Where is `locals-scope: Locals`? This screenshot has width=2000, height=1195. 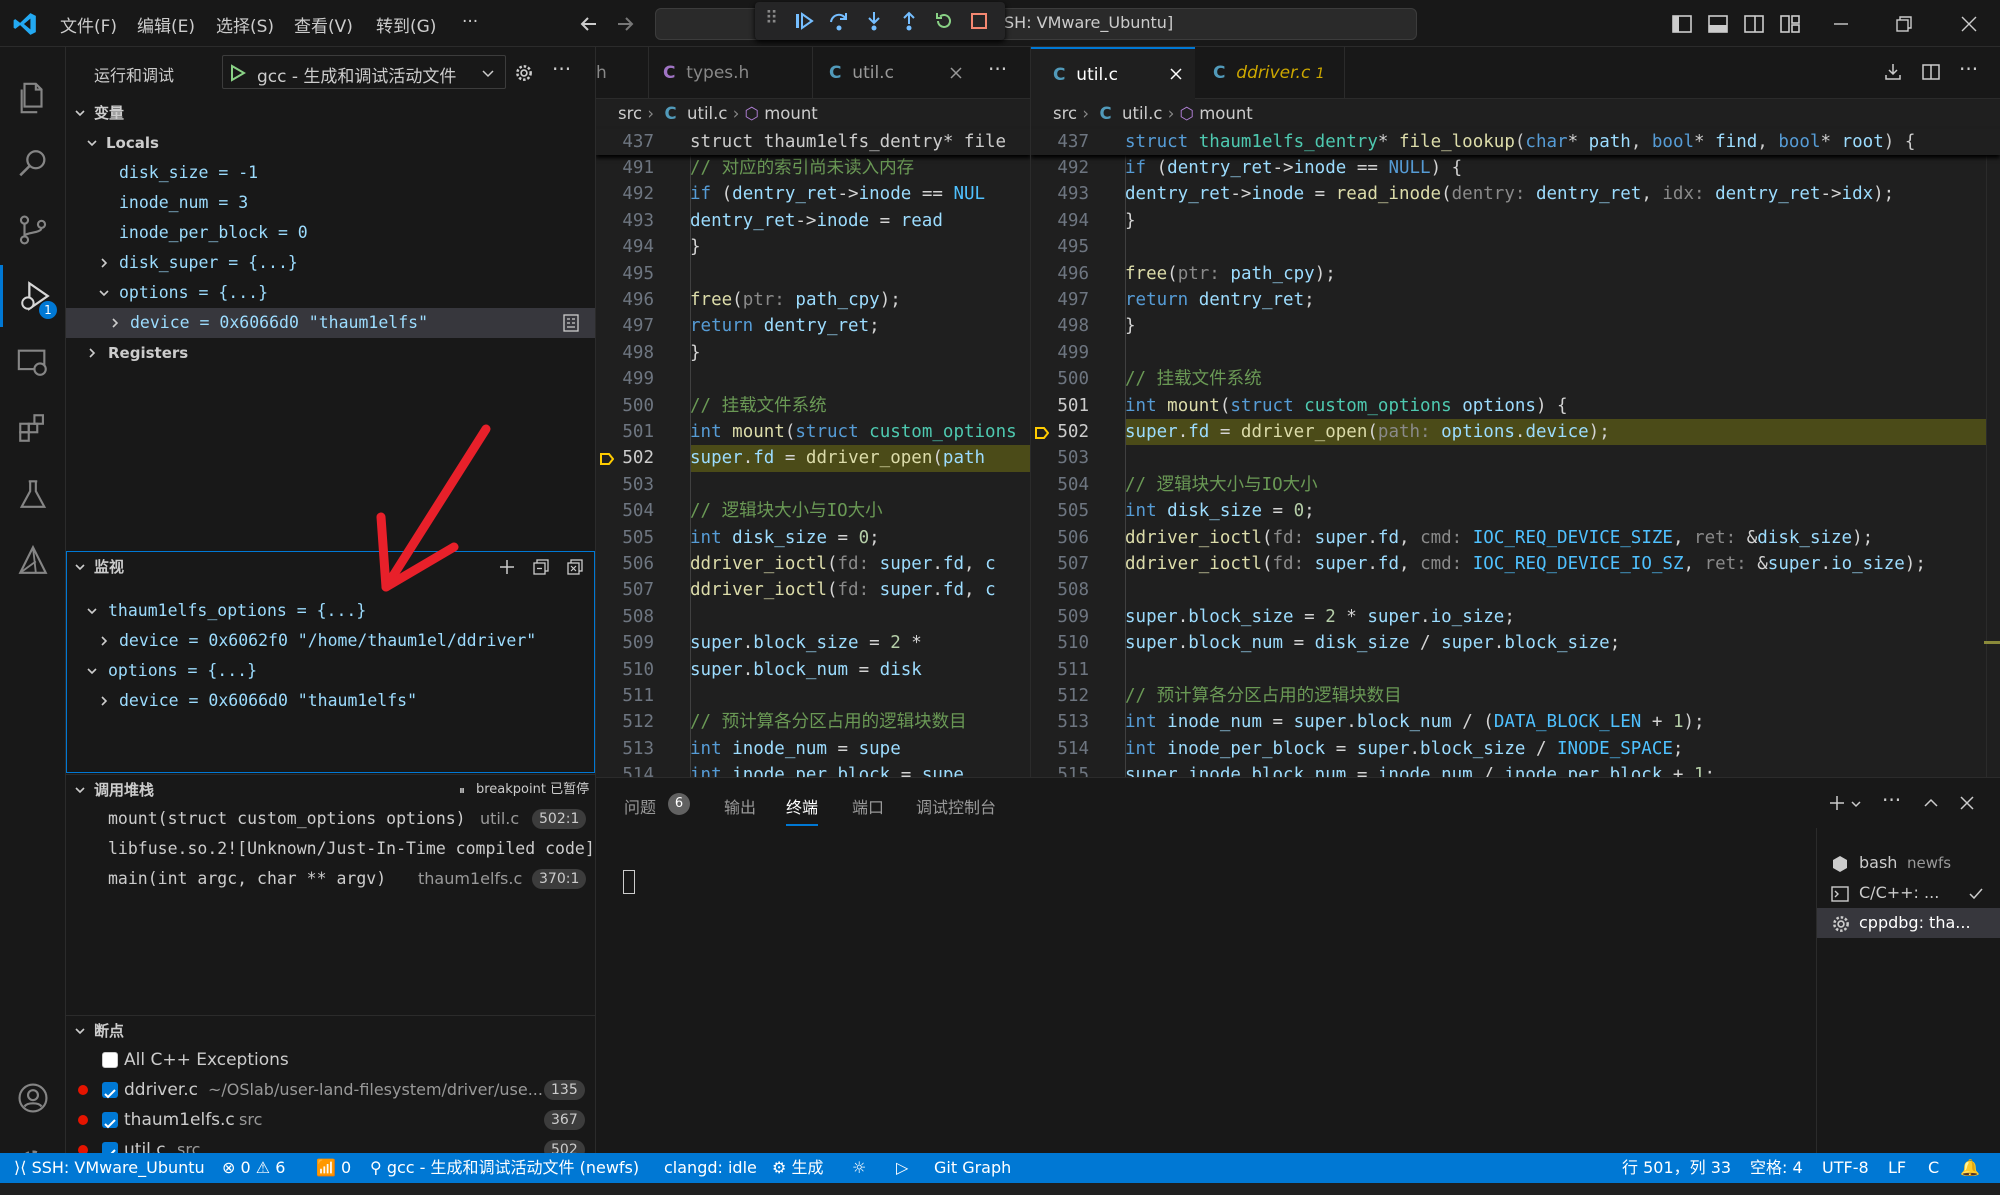 locals-scope: Locals is located at coordinates (330, 143).